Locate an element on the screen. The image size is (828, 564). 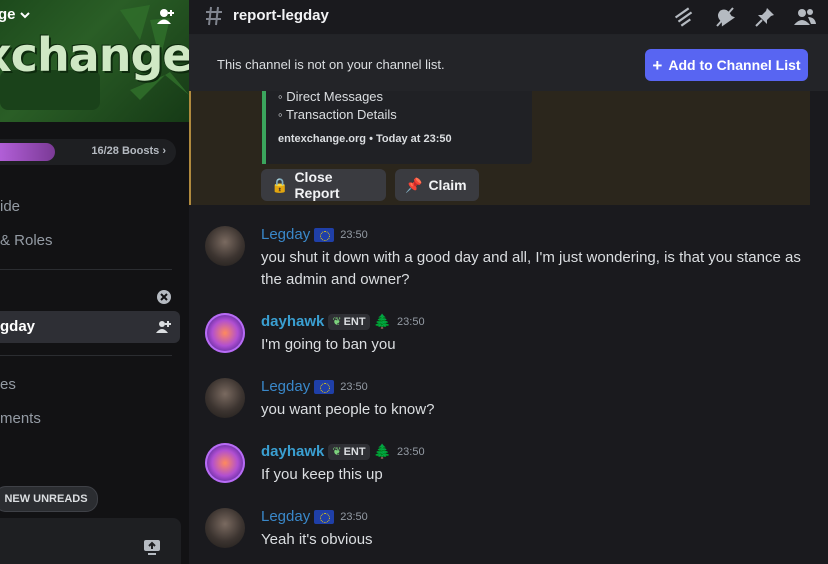
channel-item-legday: gday is located at coordinates (90, 327).